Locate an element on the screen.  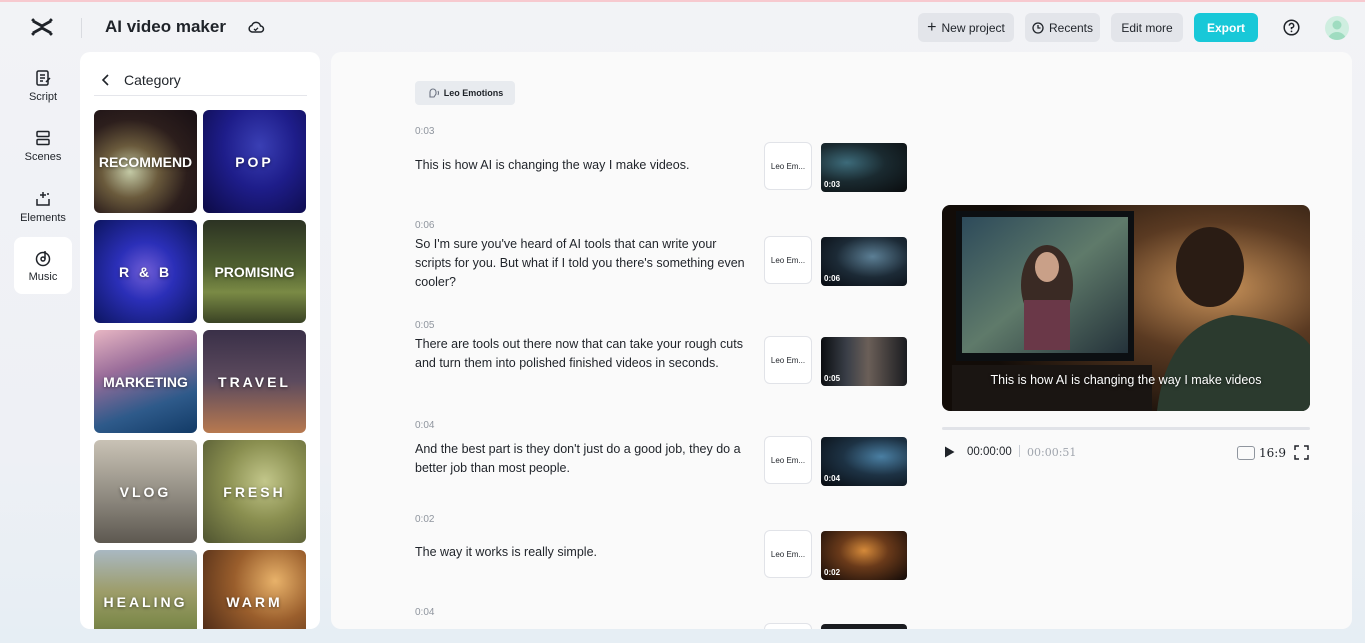
edit-more-button: Edit more is located at coordinates (1147, 27).